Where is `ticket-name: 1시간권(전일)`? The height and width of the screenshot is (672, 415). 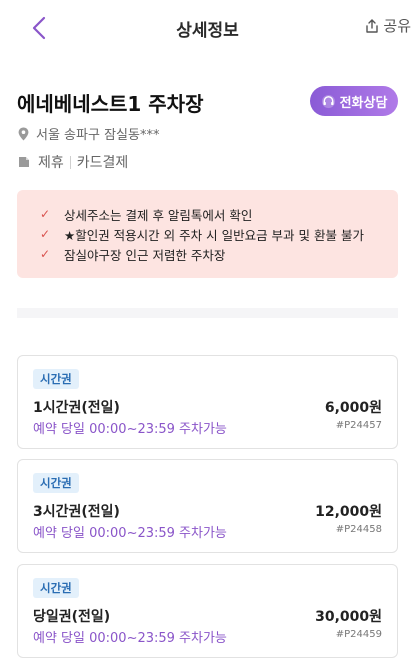 ticket-name: 1시간권(전일) is located at coordinates (76, 408).